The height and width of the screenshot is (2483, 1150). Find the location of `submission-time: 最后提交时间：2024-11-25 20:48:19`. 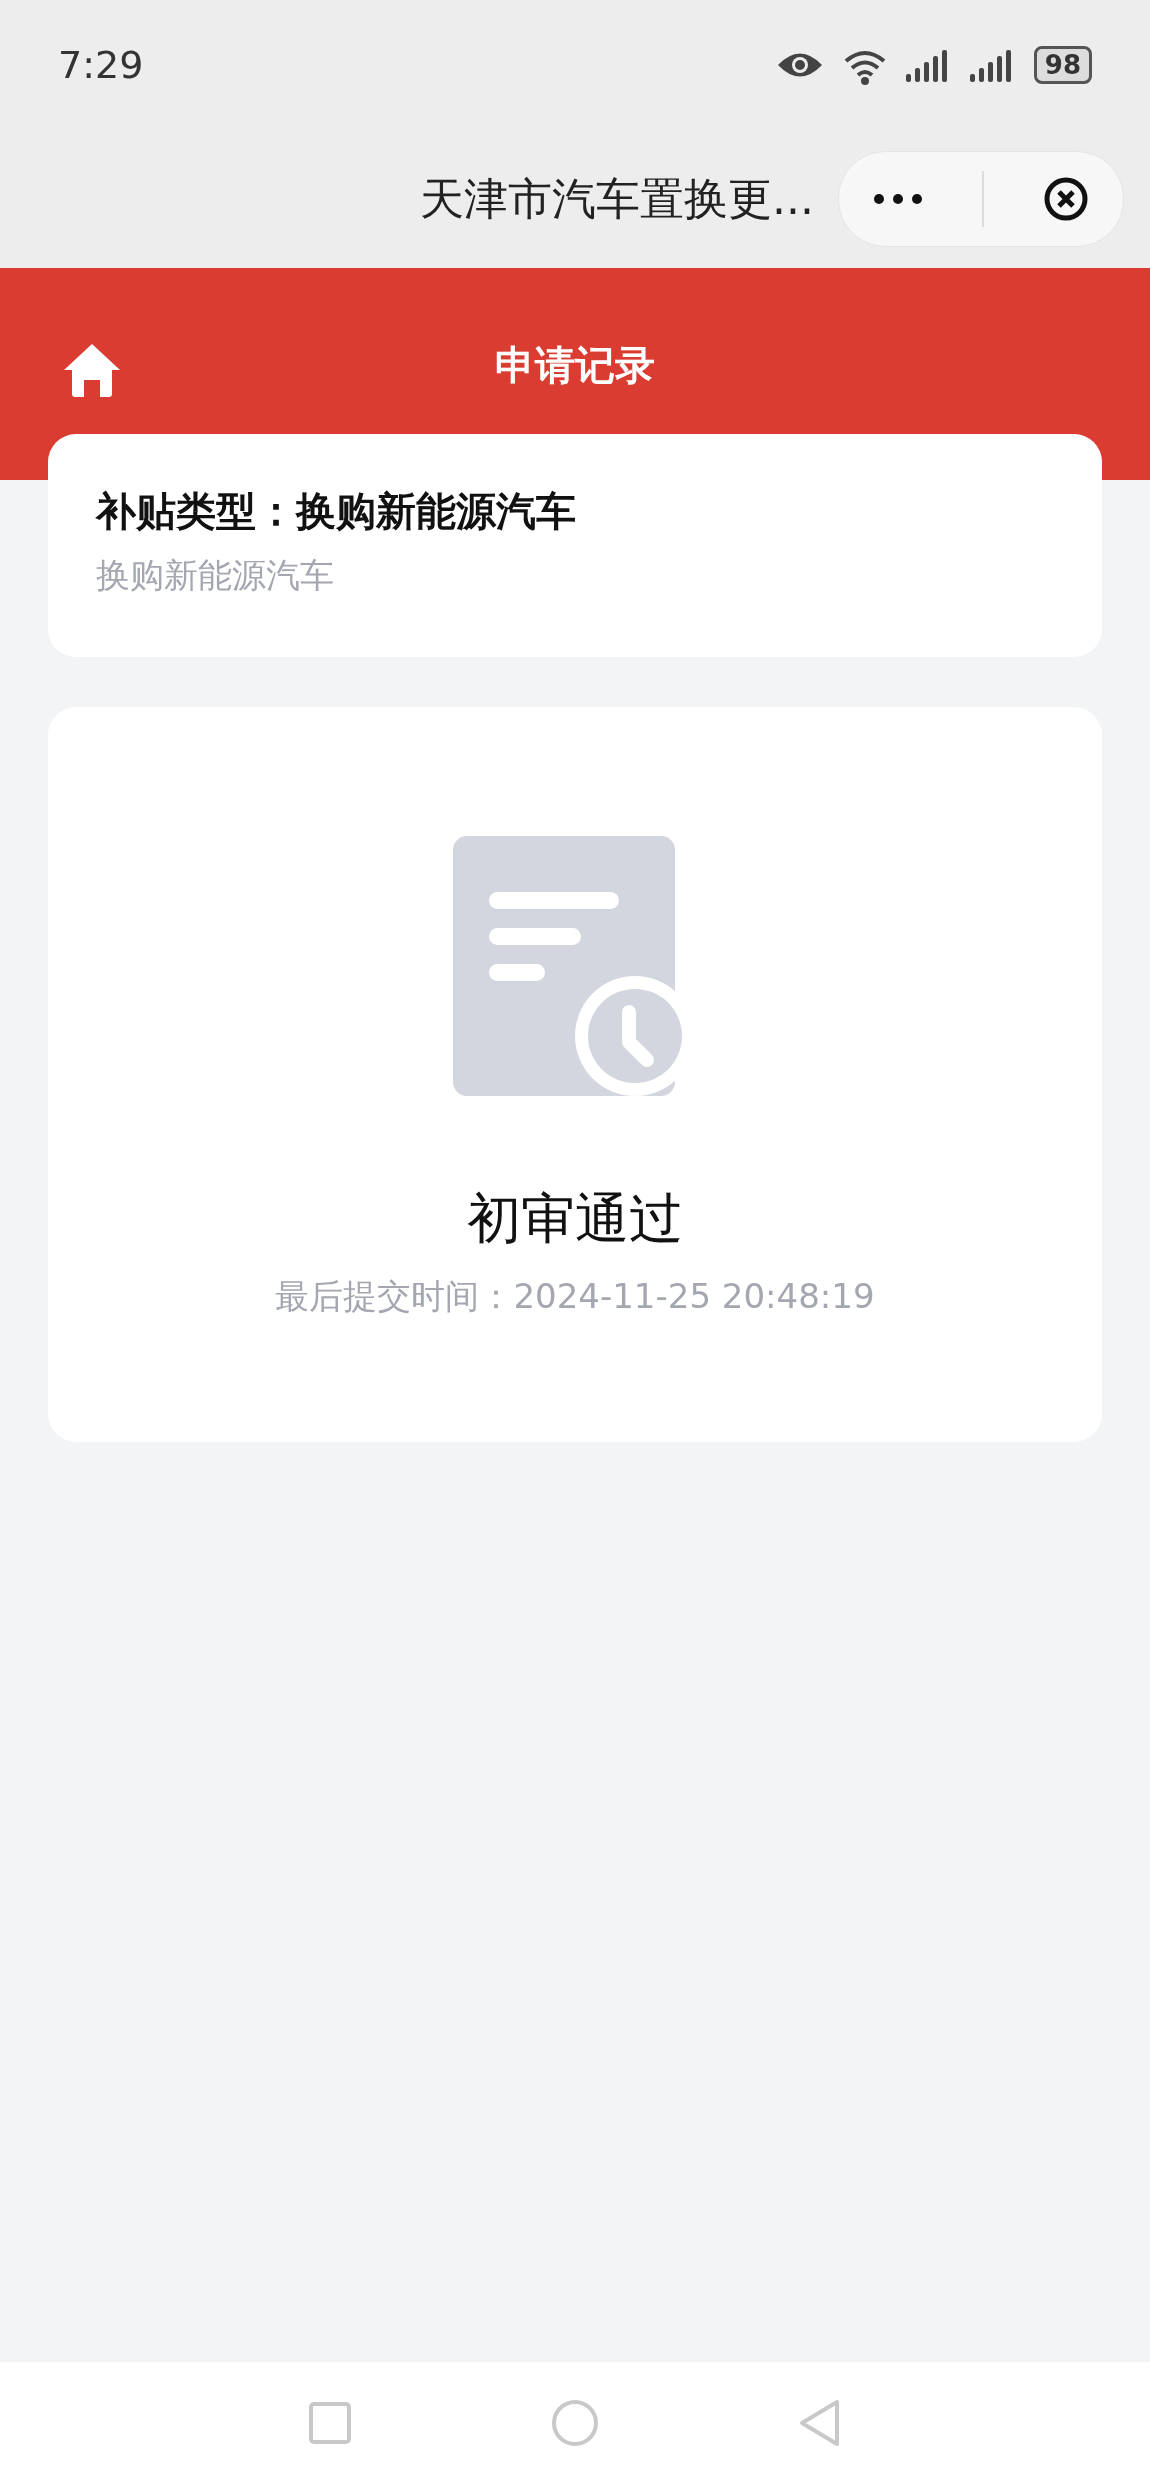

submission-time: 最后提交时间：2024-11-25 20:48:19 is located at coordinates (575, 1296).